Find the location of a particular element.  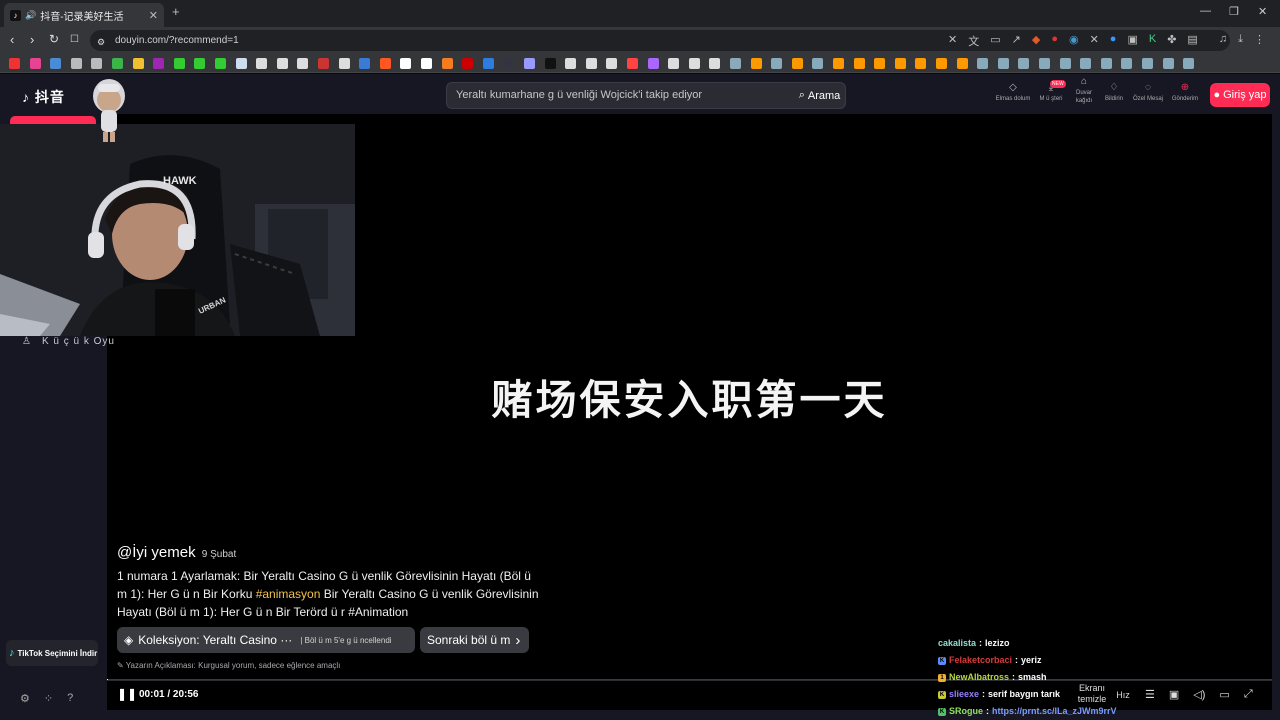

upload-button: ⊕ Gönderim is located at coordinates (1185, 93).